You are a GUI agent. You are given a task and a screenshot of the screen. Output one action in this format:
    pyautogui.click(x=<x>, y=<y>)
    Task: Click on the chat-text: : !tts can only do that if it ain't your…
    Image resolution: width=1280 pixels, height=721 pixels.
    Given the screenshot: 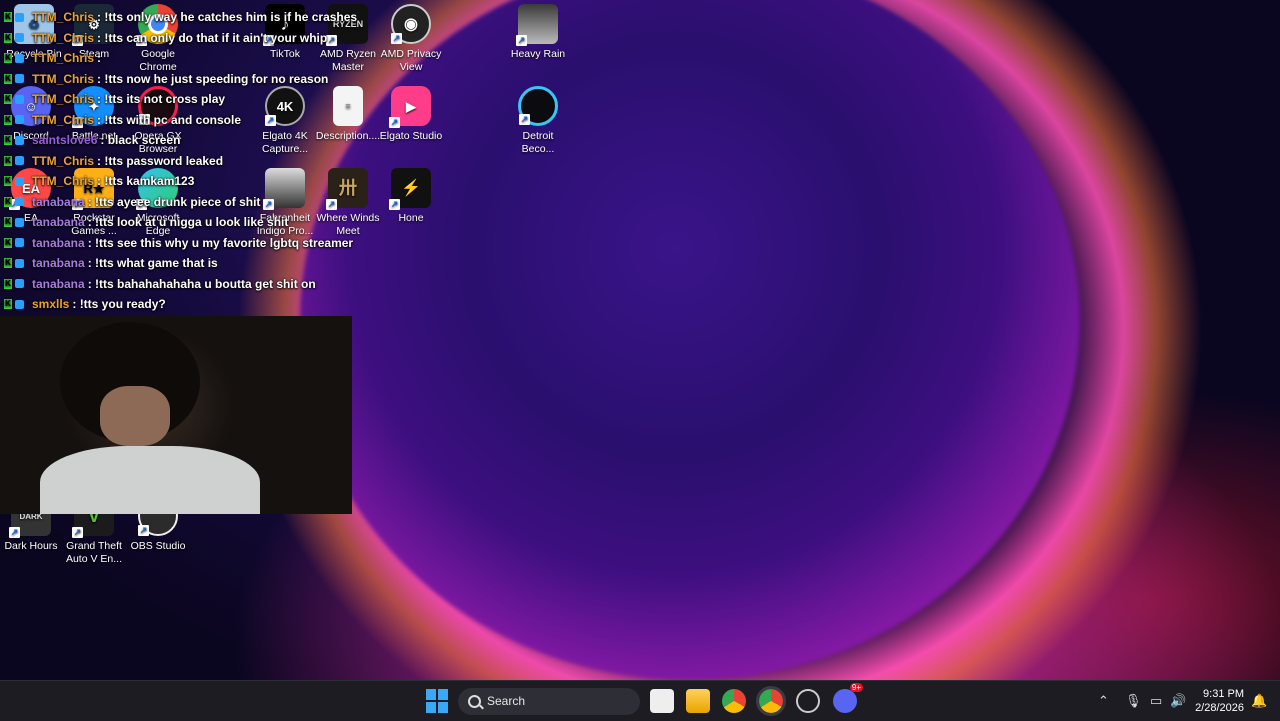 What is the action you would take?
    pyautogui.click(x=212, y=37)
    